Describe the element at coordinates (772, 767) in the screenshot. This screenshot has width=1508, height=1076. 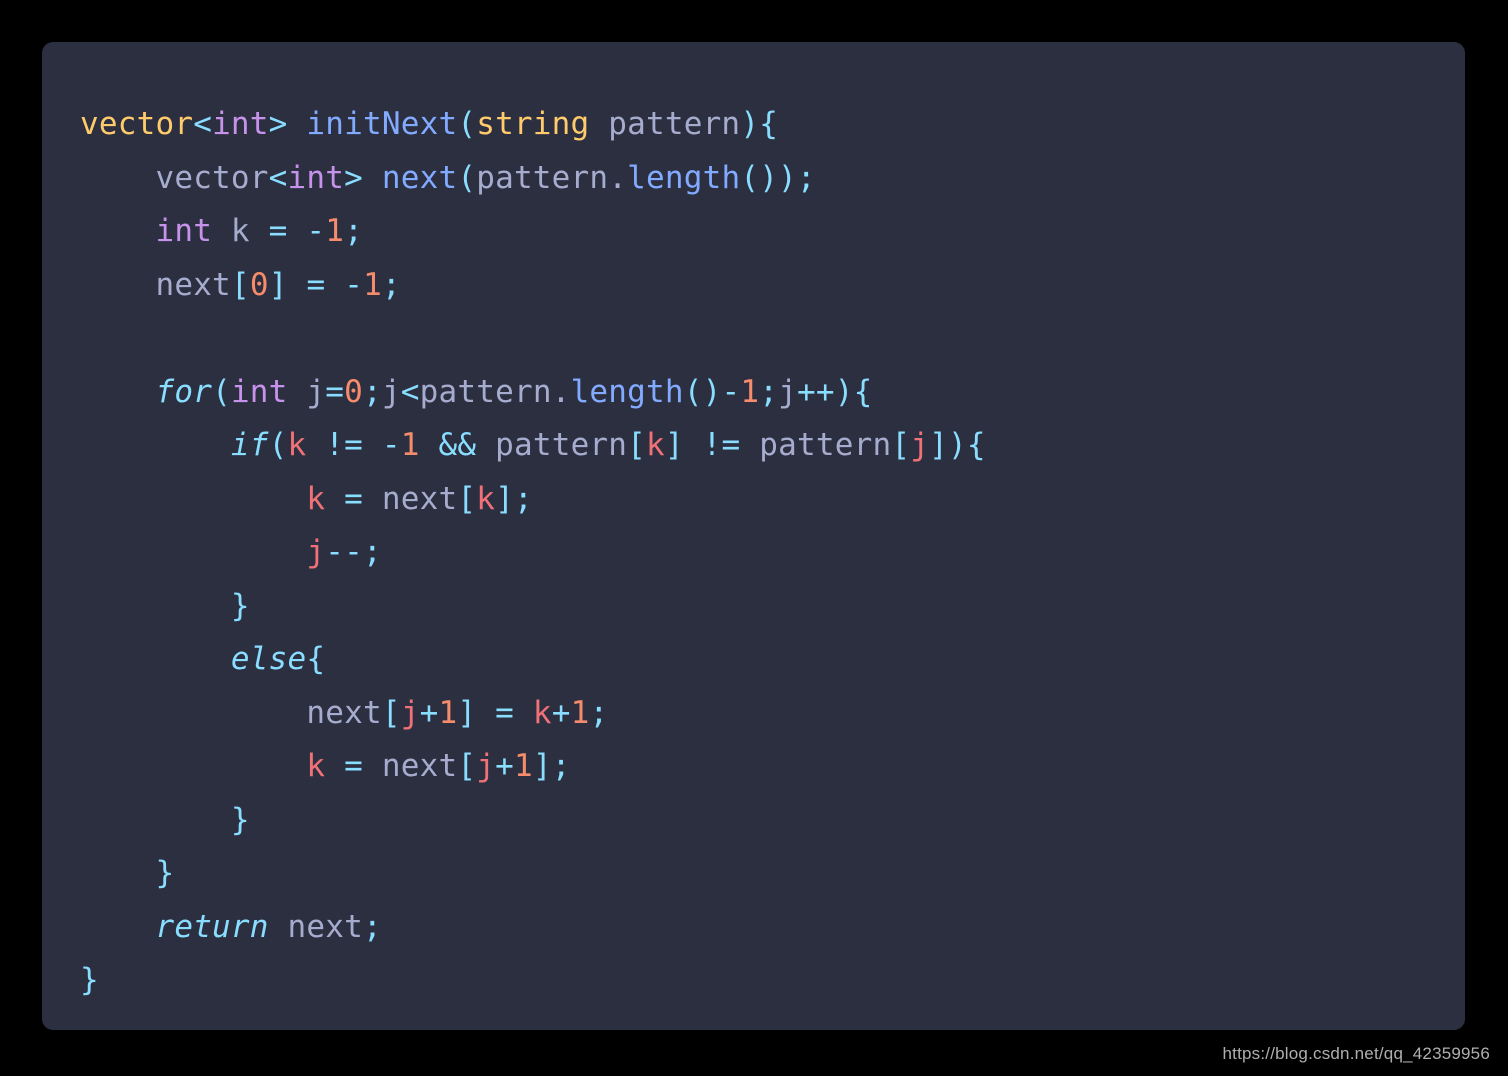
I see `code-line: k = next[j+1];` at that location.